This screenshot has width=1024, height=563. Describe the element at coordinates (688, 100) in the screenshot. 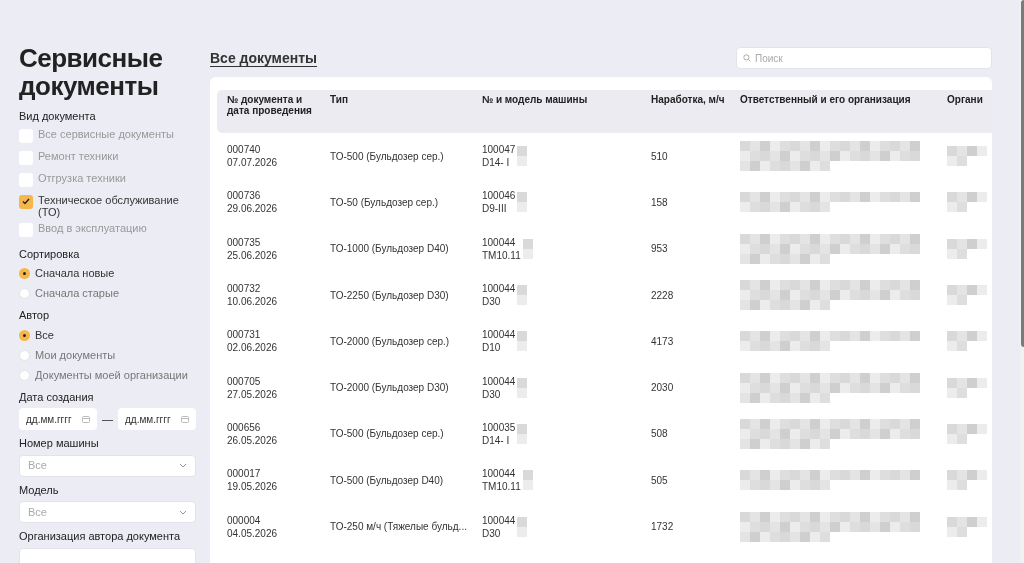

I see `column-header: Наработка, м/ч` at that location.